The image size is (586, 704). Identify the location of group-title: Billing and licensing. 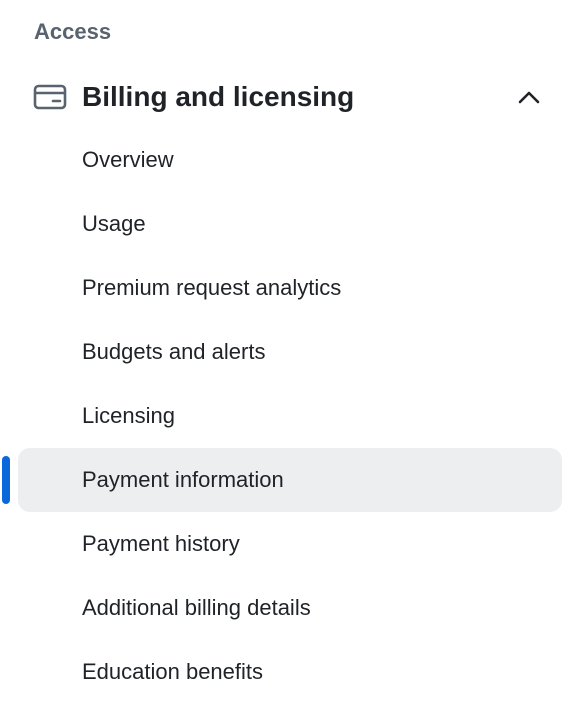
(218, 96).